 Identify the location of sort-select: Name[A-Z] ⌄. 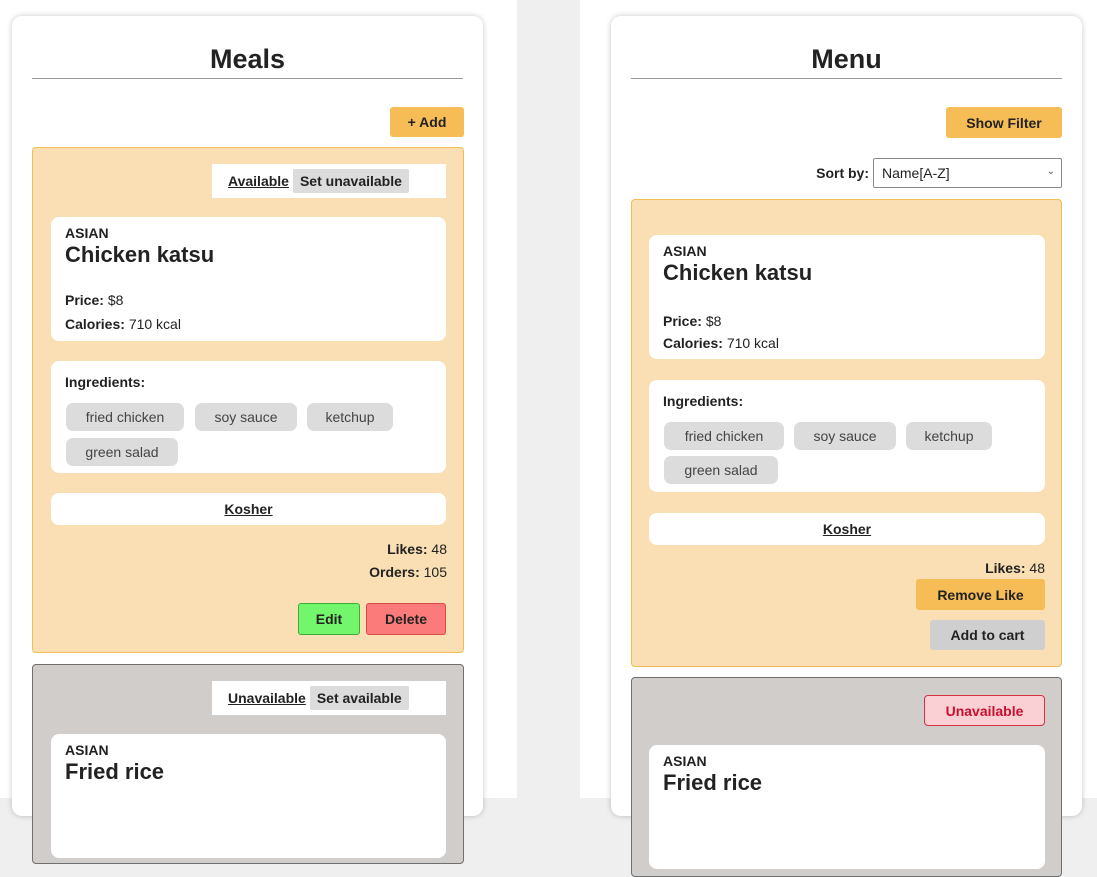
(967, 173).